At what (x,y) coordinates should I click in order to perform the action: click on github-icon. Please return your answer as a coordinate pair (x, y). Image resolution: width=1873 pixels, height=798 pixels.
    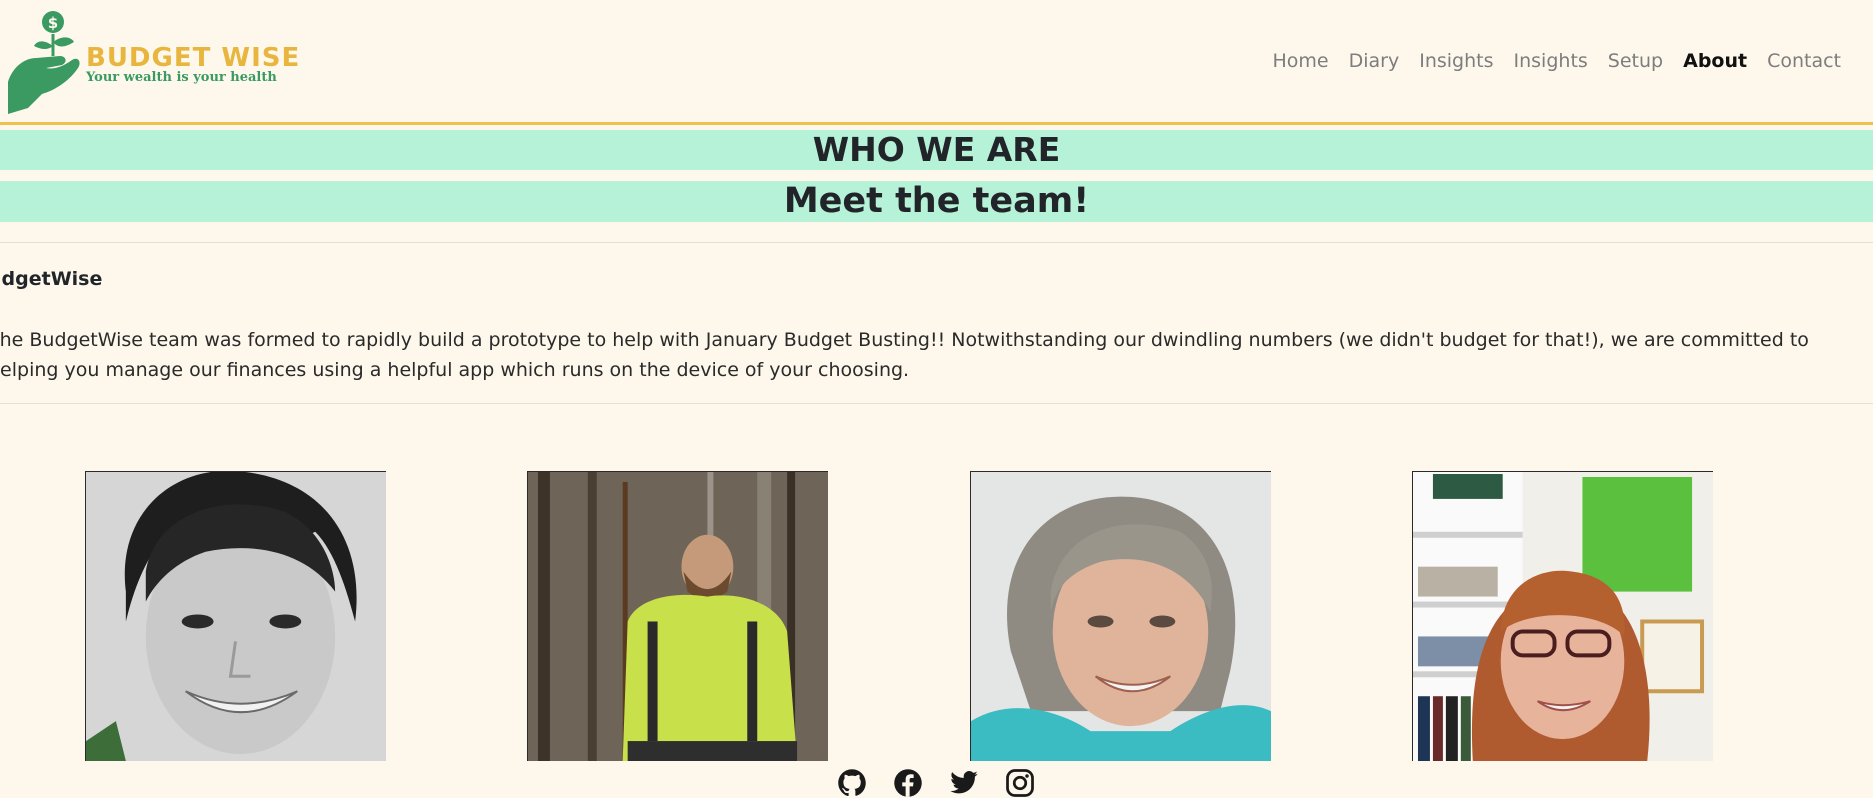
    Looking at the image, I should click on (852, 783).